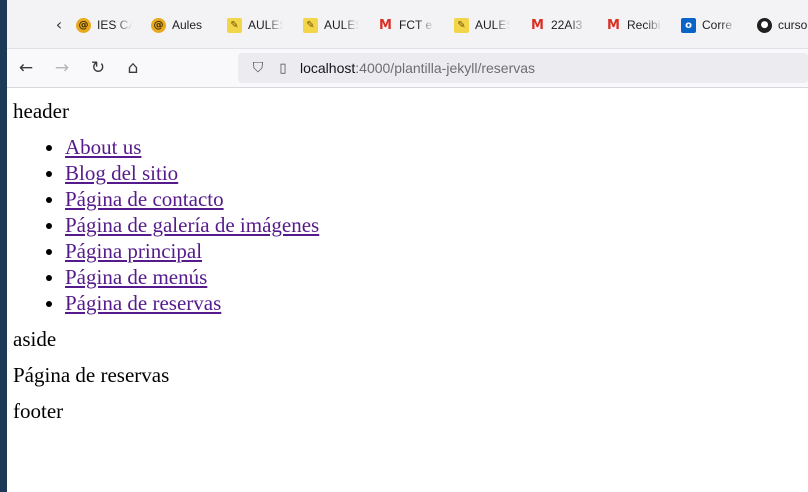  What do you see at coordinates (567, 25) in the screenshot?
I see `bookmark-label: 22AI3` at bounding box center [567, 25].